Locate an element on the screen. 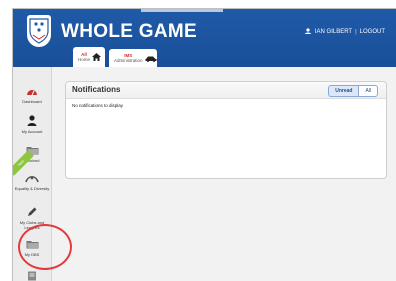 The height and width of the screenshot is (281, 396). filter-toggle: Unread All is located at coordinates (353, 91).